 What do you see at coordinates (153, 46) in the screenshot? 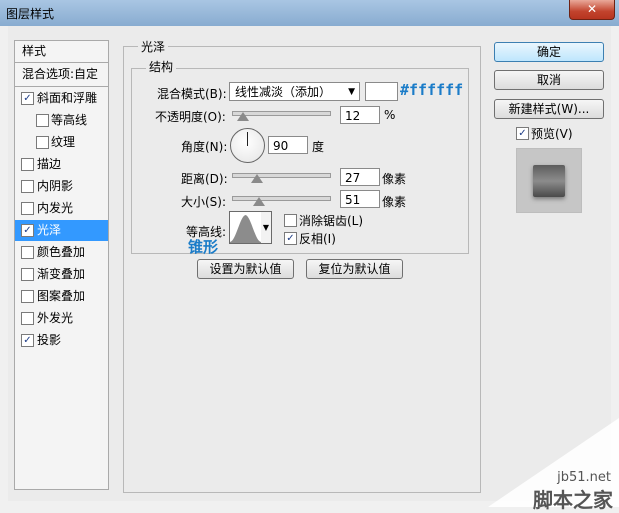
I see `satin-group-title: 光泽` at bounding box center [153, 46].